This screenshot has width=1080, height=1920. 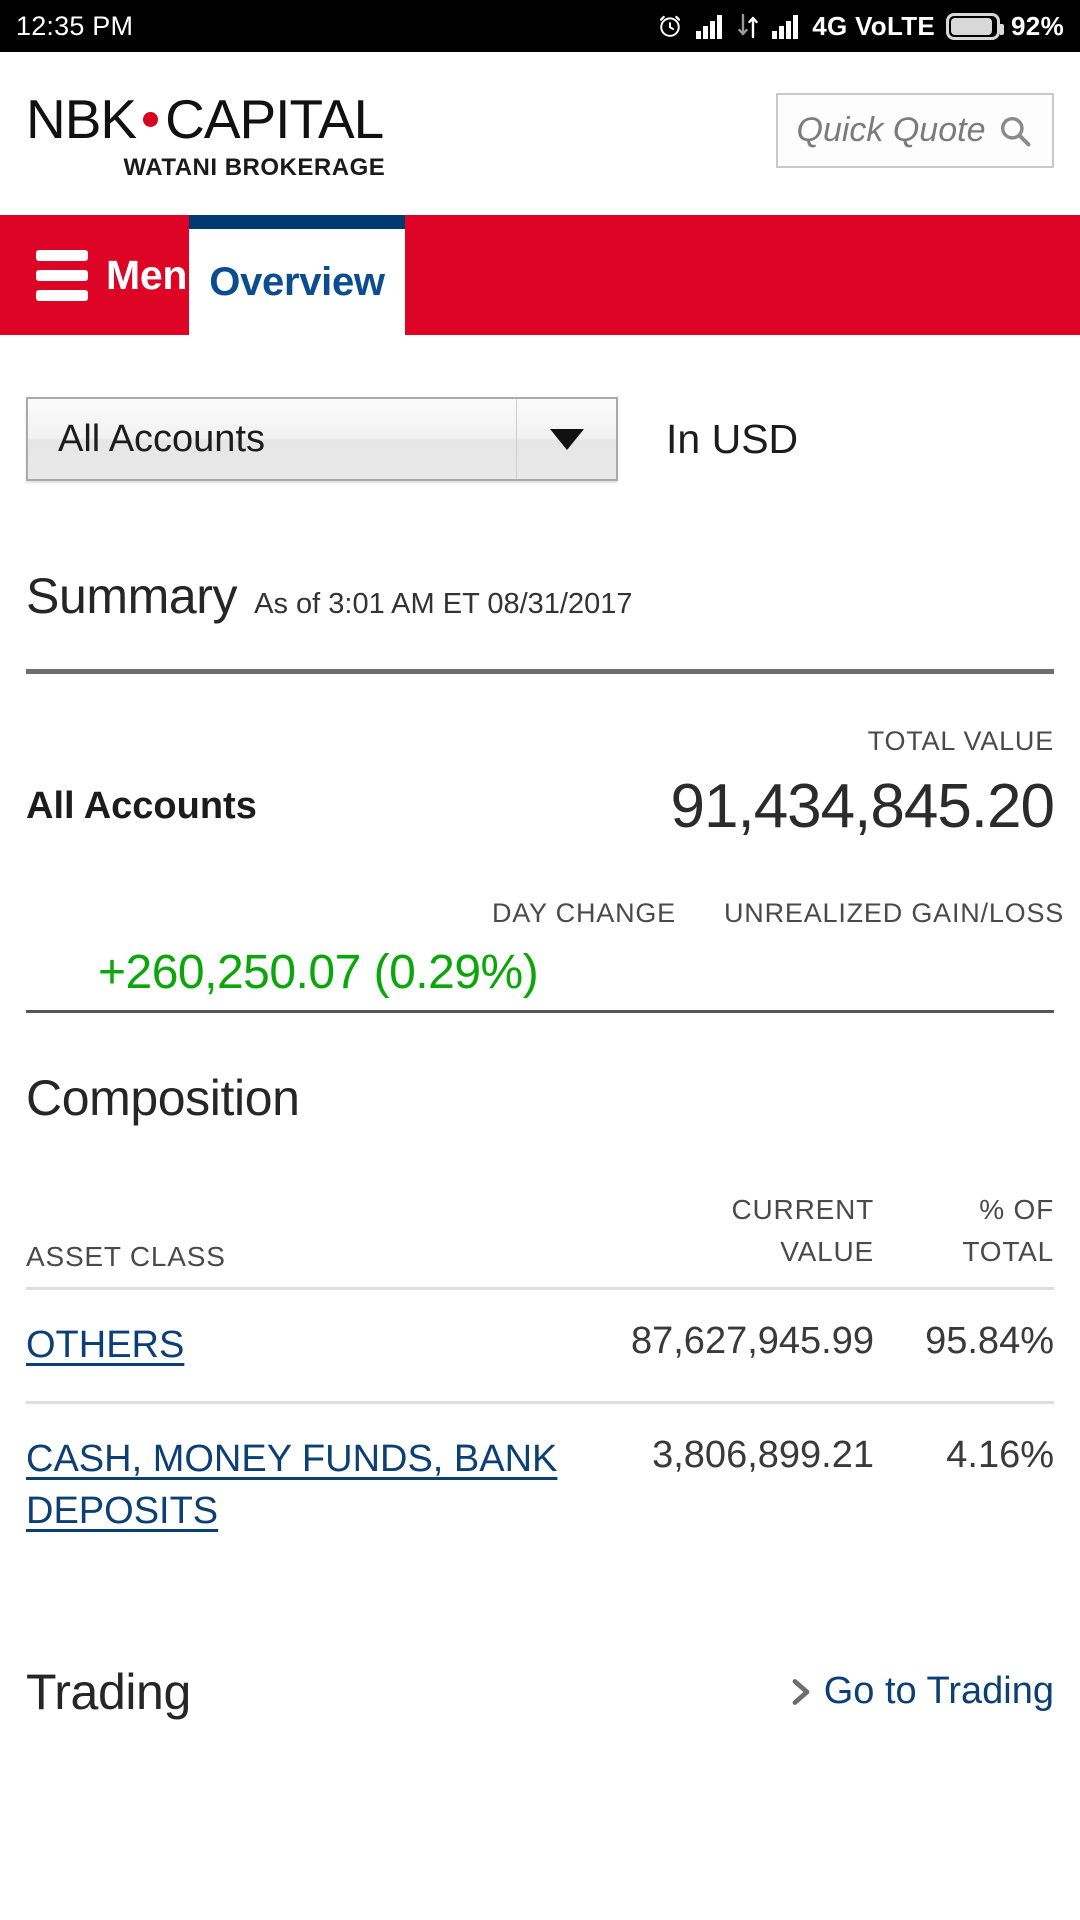 I want to click on asset-class-cell: CASH, MONEY FUNDS, BANK DEPOSITS, so click(x=300, y=1485).